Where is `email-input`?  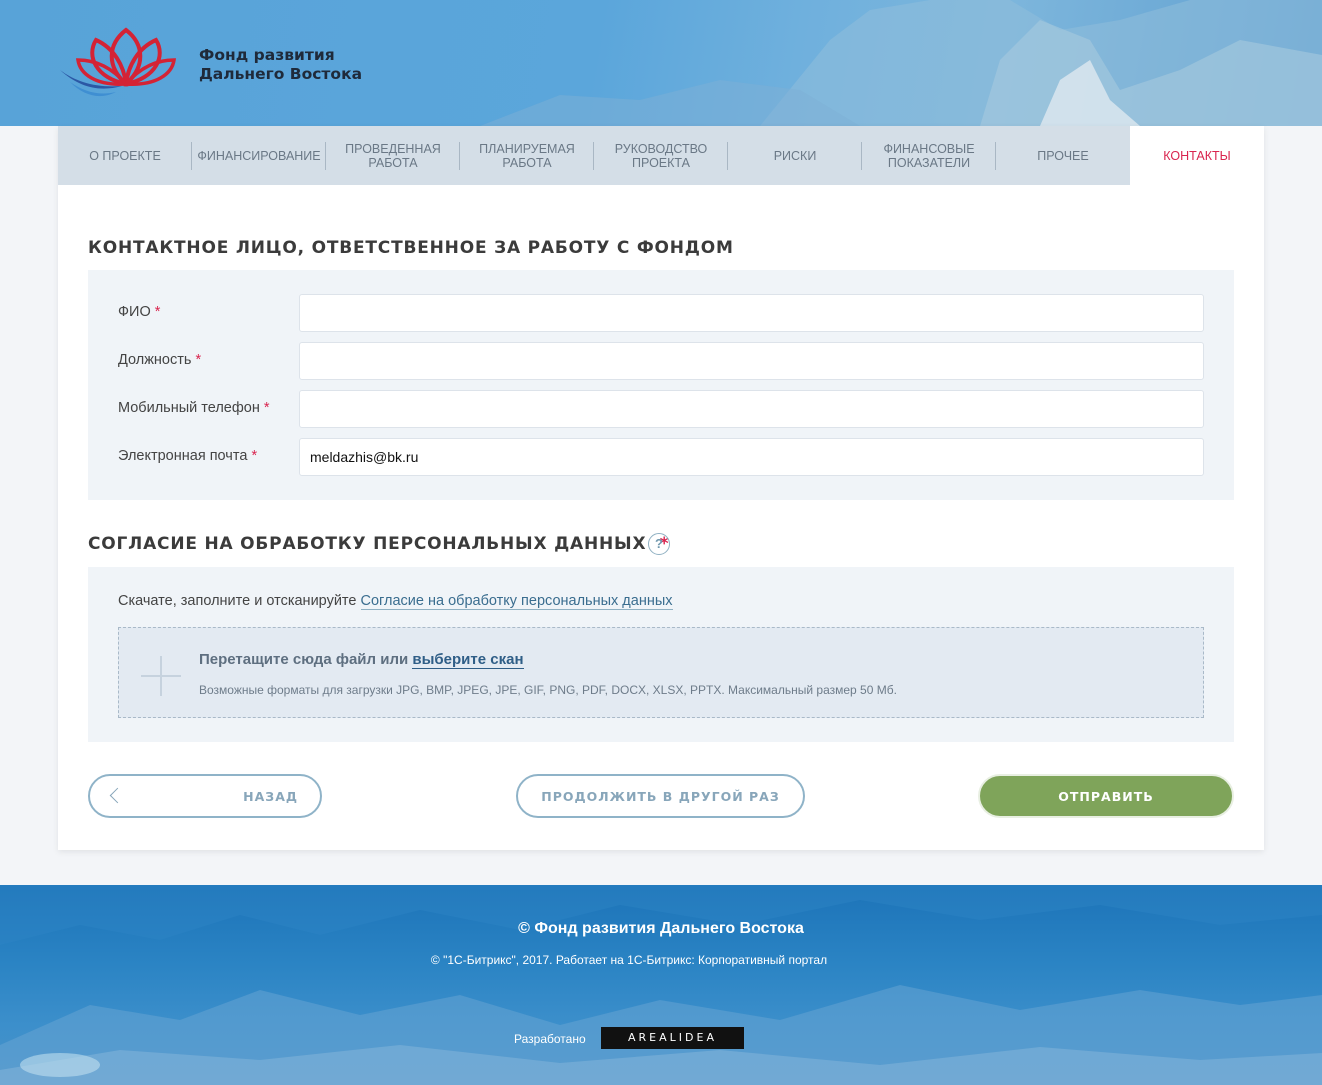
email-input is located at coordinates (751, 457).